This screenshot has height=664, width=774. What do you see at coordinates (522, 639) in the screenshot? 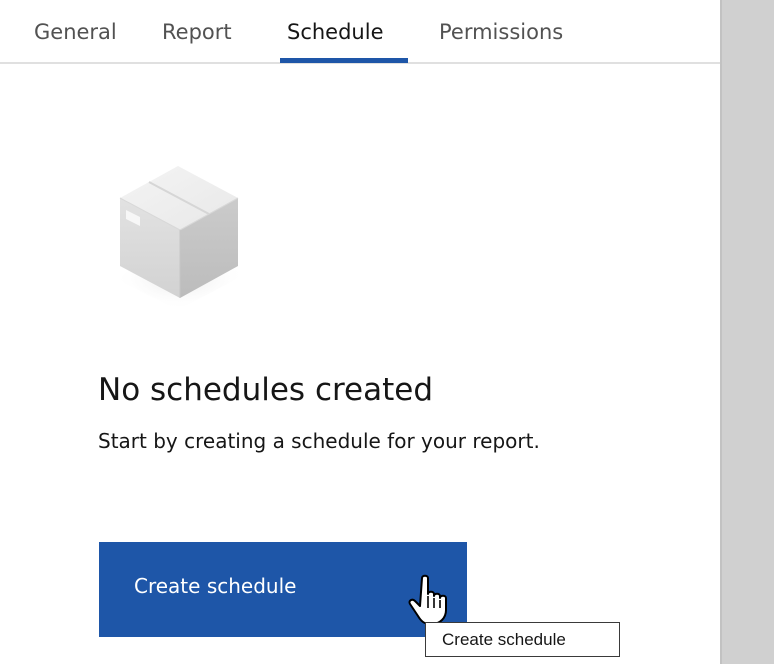
I see `tooltip: Create schedule` at bounding box center [522, 639].